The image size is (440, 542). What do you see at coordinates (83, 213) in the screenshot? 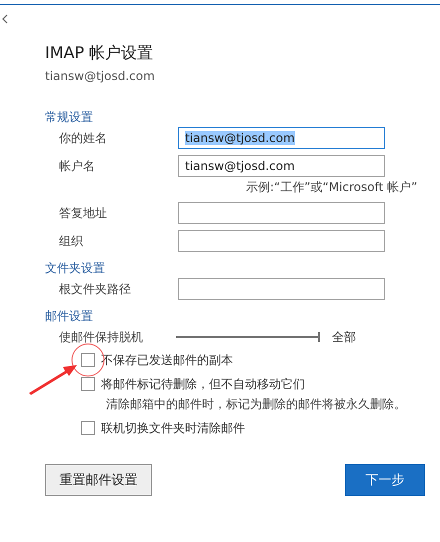
I see `field-label: 答复地址` at bounding box center [83, 213].